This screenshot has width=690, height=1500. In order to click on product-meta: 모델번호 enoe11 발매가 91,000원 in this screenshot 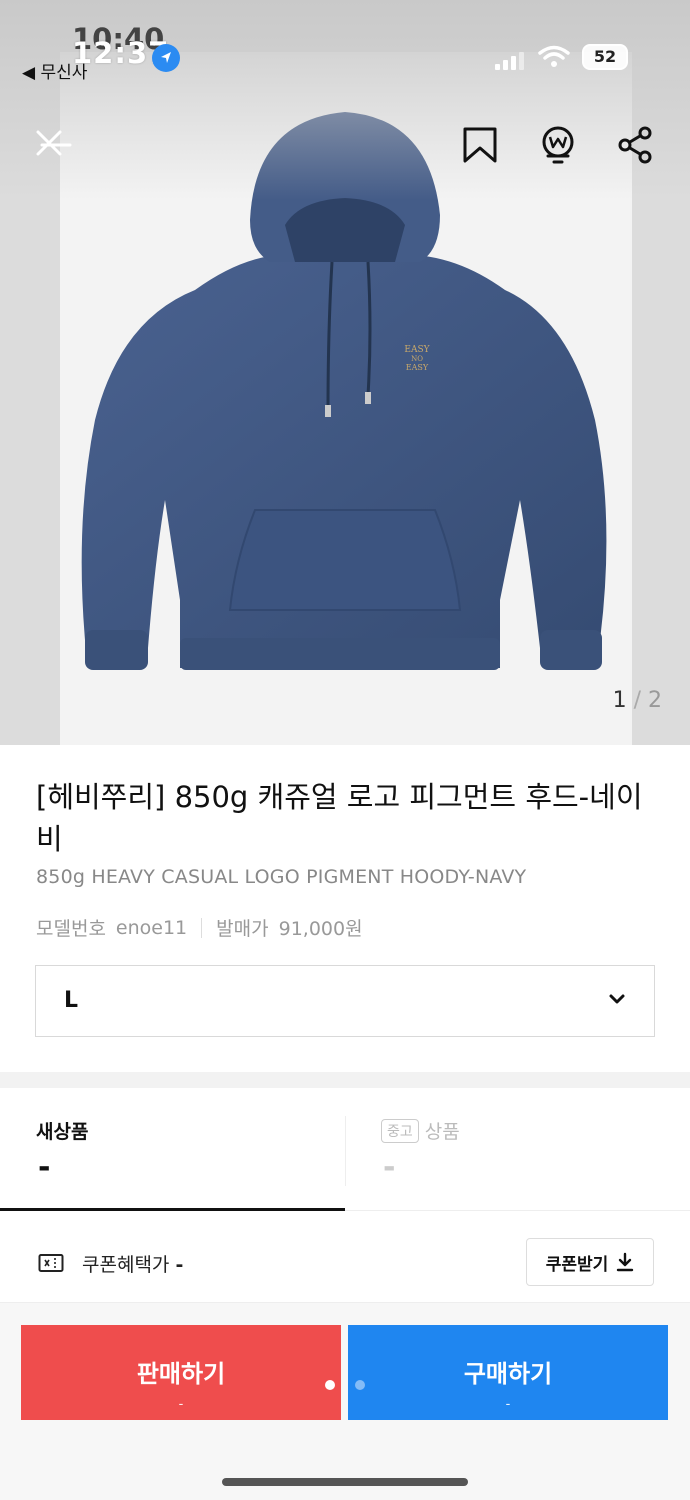, I will do `click(199, 927)`.